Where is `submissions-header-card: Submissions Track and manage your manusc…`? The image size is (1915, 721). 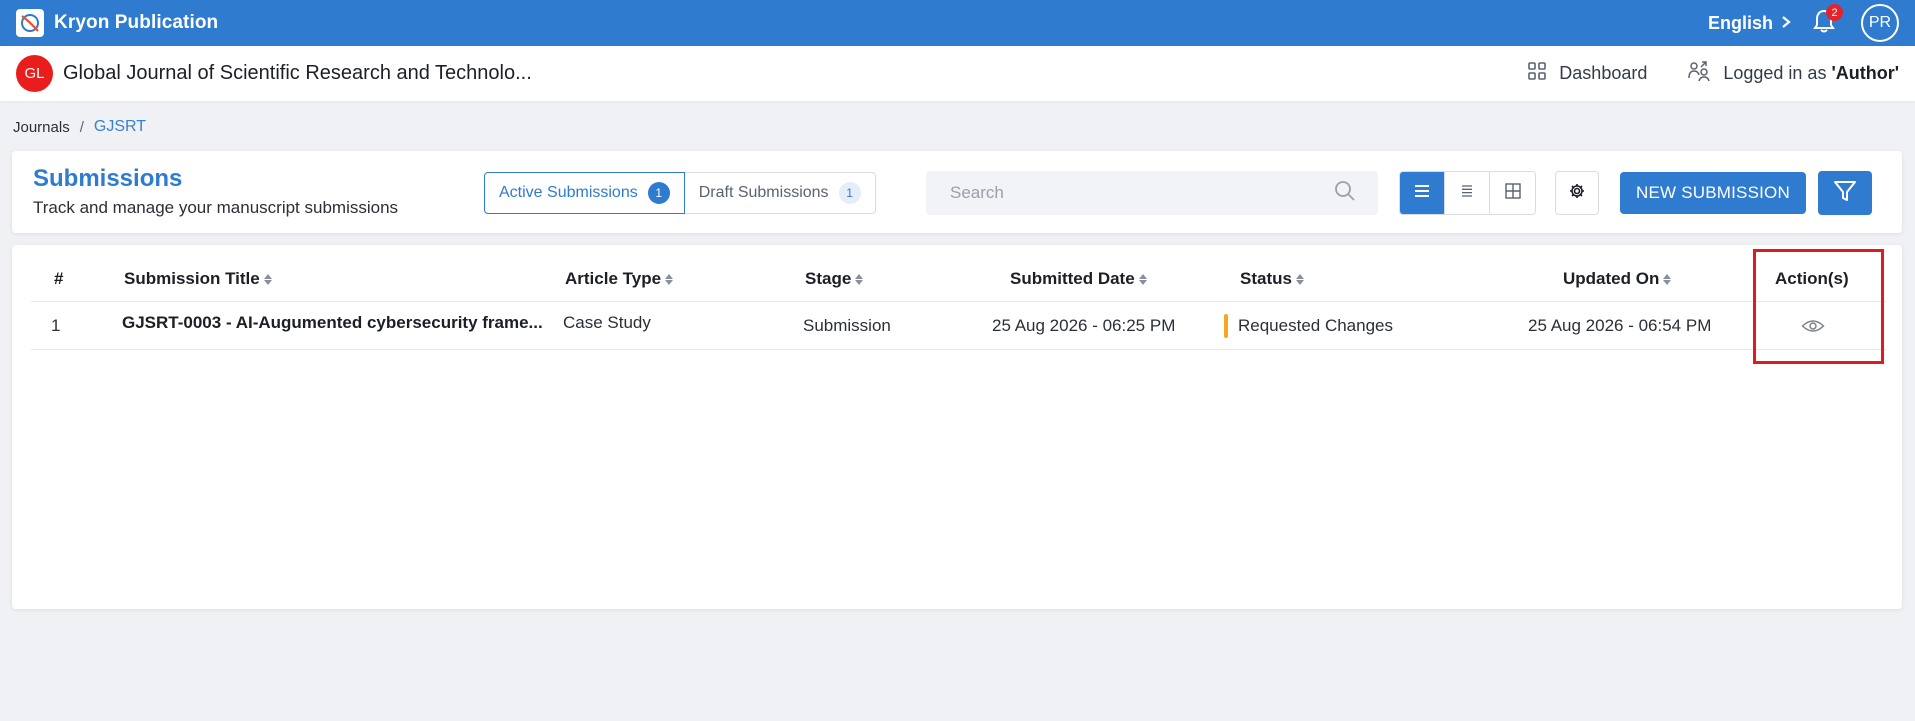
submissions-header-card: Submissions Track and manage your manusc… is located at coordinates (957, 192).